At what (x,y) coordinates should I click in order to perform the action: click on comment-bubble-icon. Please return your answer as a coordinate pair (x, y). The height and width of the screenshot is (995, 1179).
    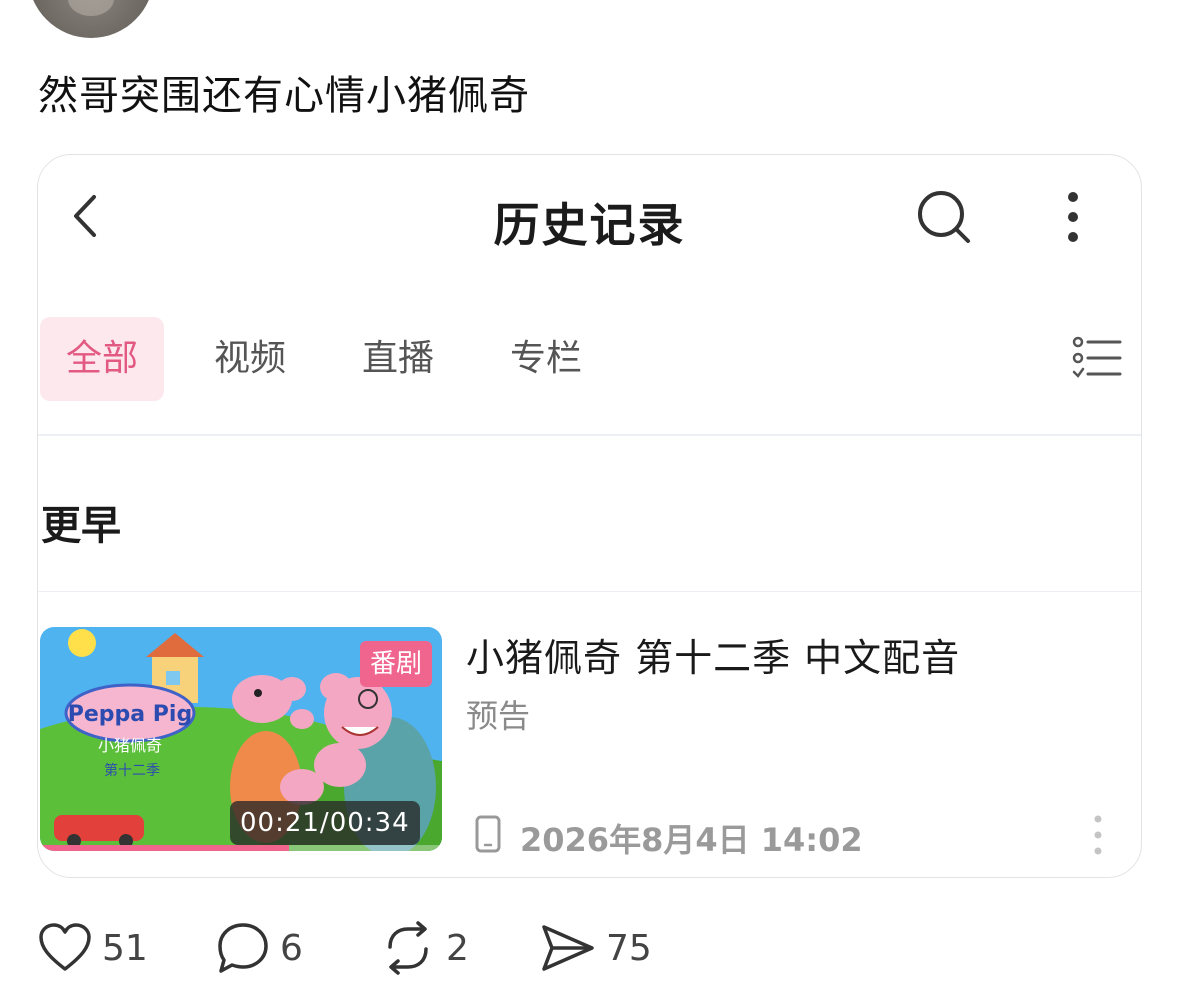
    Looking at the image, I should click on (243, 948).